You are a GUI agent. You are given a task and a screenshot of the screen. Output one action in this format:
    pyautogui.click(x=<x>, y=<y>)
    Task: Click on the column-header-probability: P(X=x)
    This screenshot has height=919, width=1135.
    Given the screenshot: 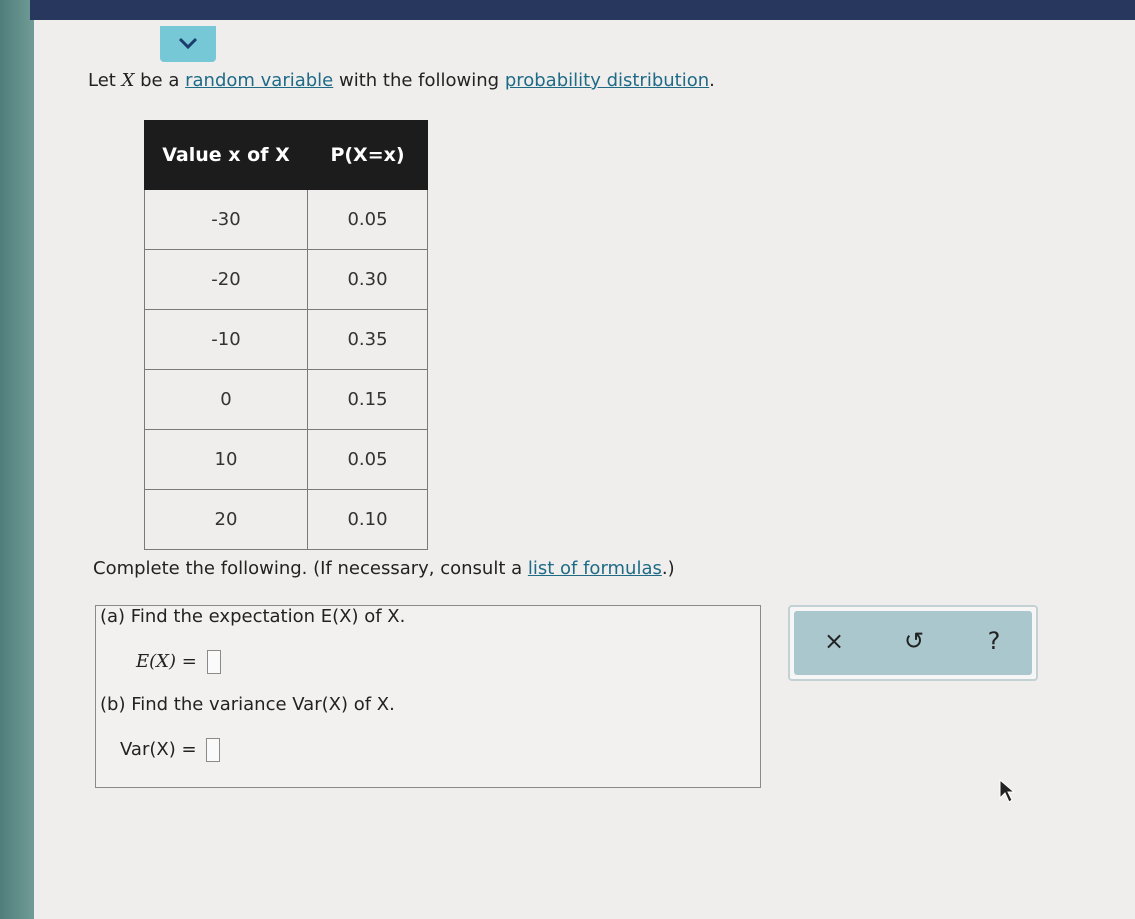 What is the action you would take?
    pyautogui.click(x=367, y=155)
    